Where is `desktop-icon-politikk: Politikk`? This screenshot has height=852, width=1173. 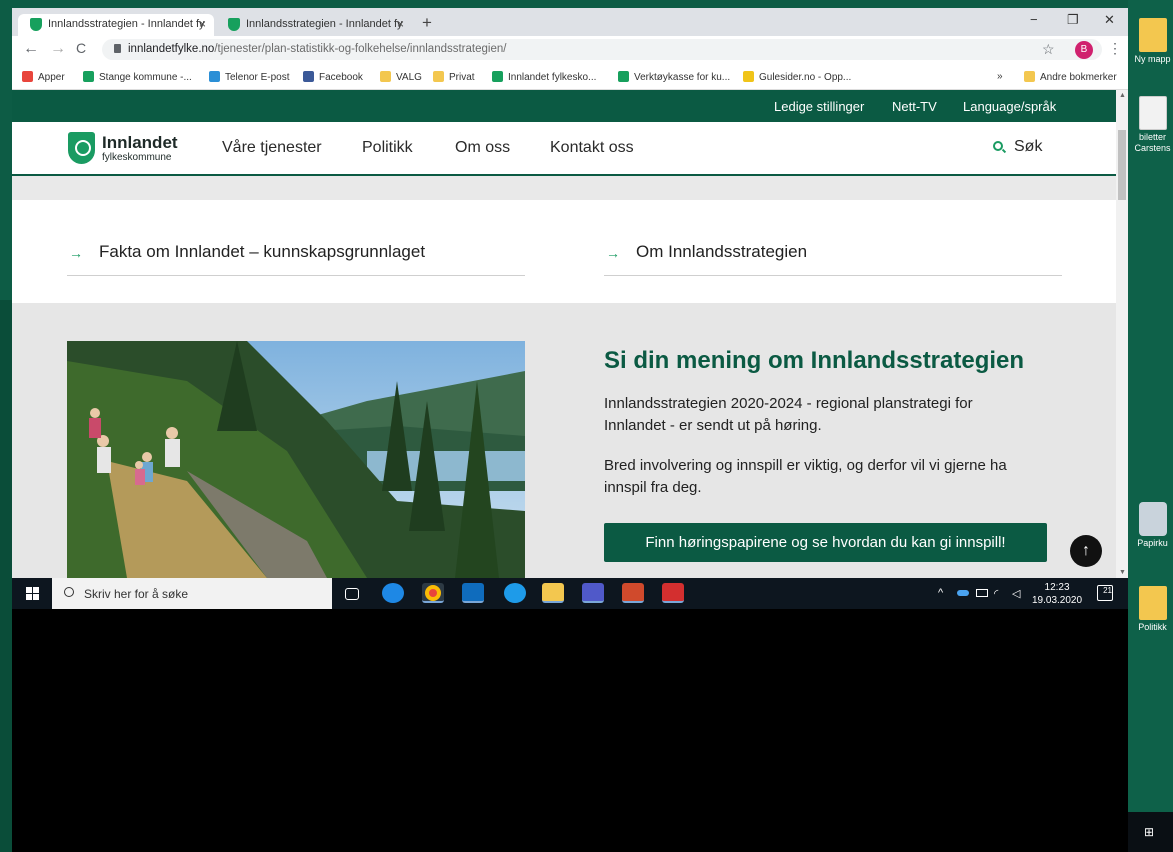
desktop-icon-politikk: Politikk is located at coordinates (1152, 609).